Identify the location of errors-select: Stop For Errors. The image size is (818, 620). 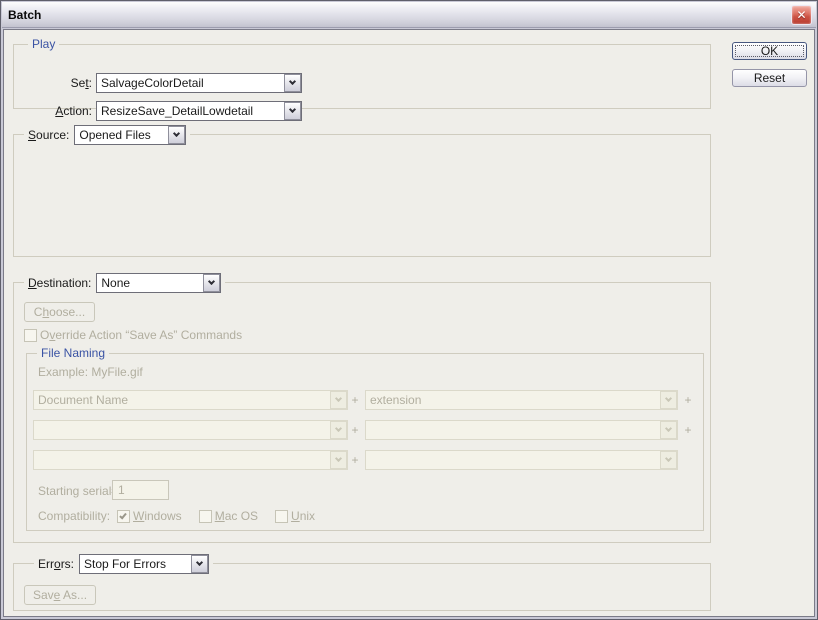
(144, 563).